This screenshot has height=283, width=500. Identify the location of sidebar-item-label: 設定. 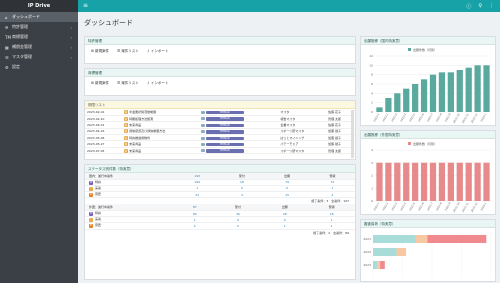
(16, 66).